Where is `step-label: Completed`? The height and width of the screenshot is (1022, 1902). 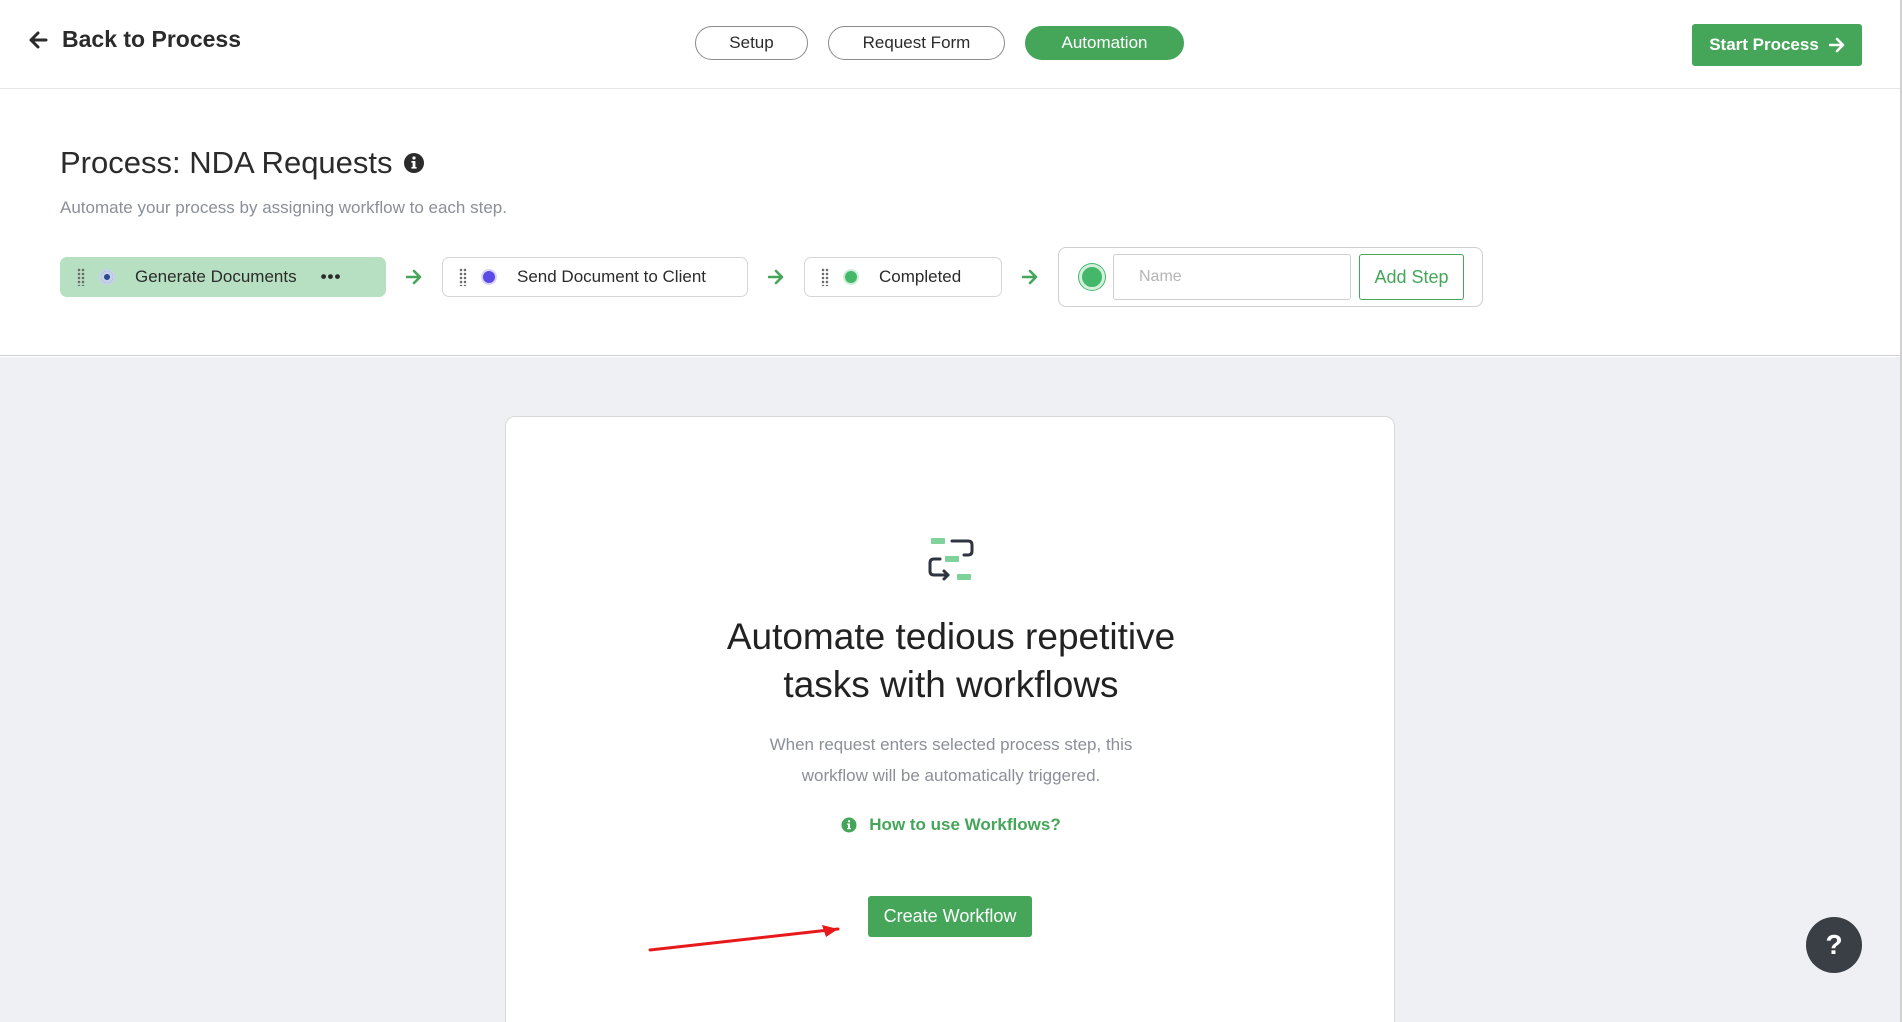 step-label: Completed is located at coordinates (920, 276).